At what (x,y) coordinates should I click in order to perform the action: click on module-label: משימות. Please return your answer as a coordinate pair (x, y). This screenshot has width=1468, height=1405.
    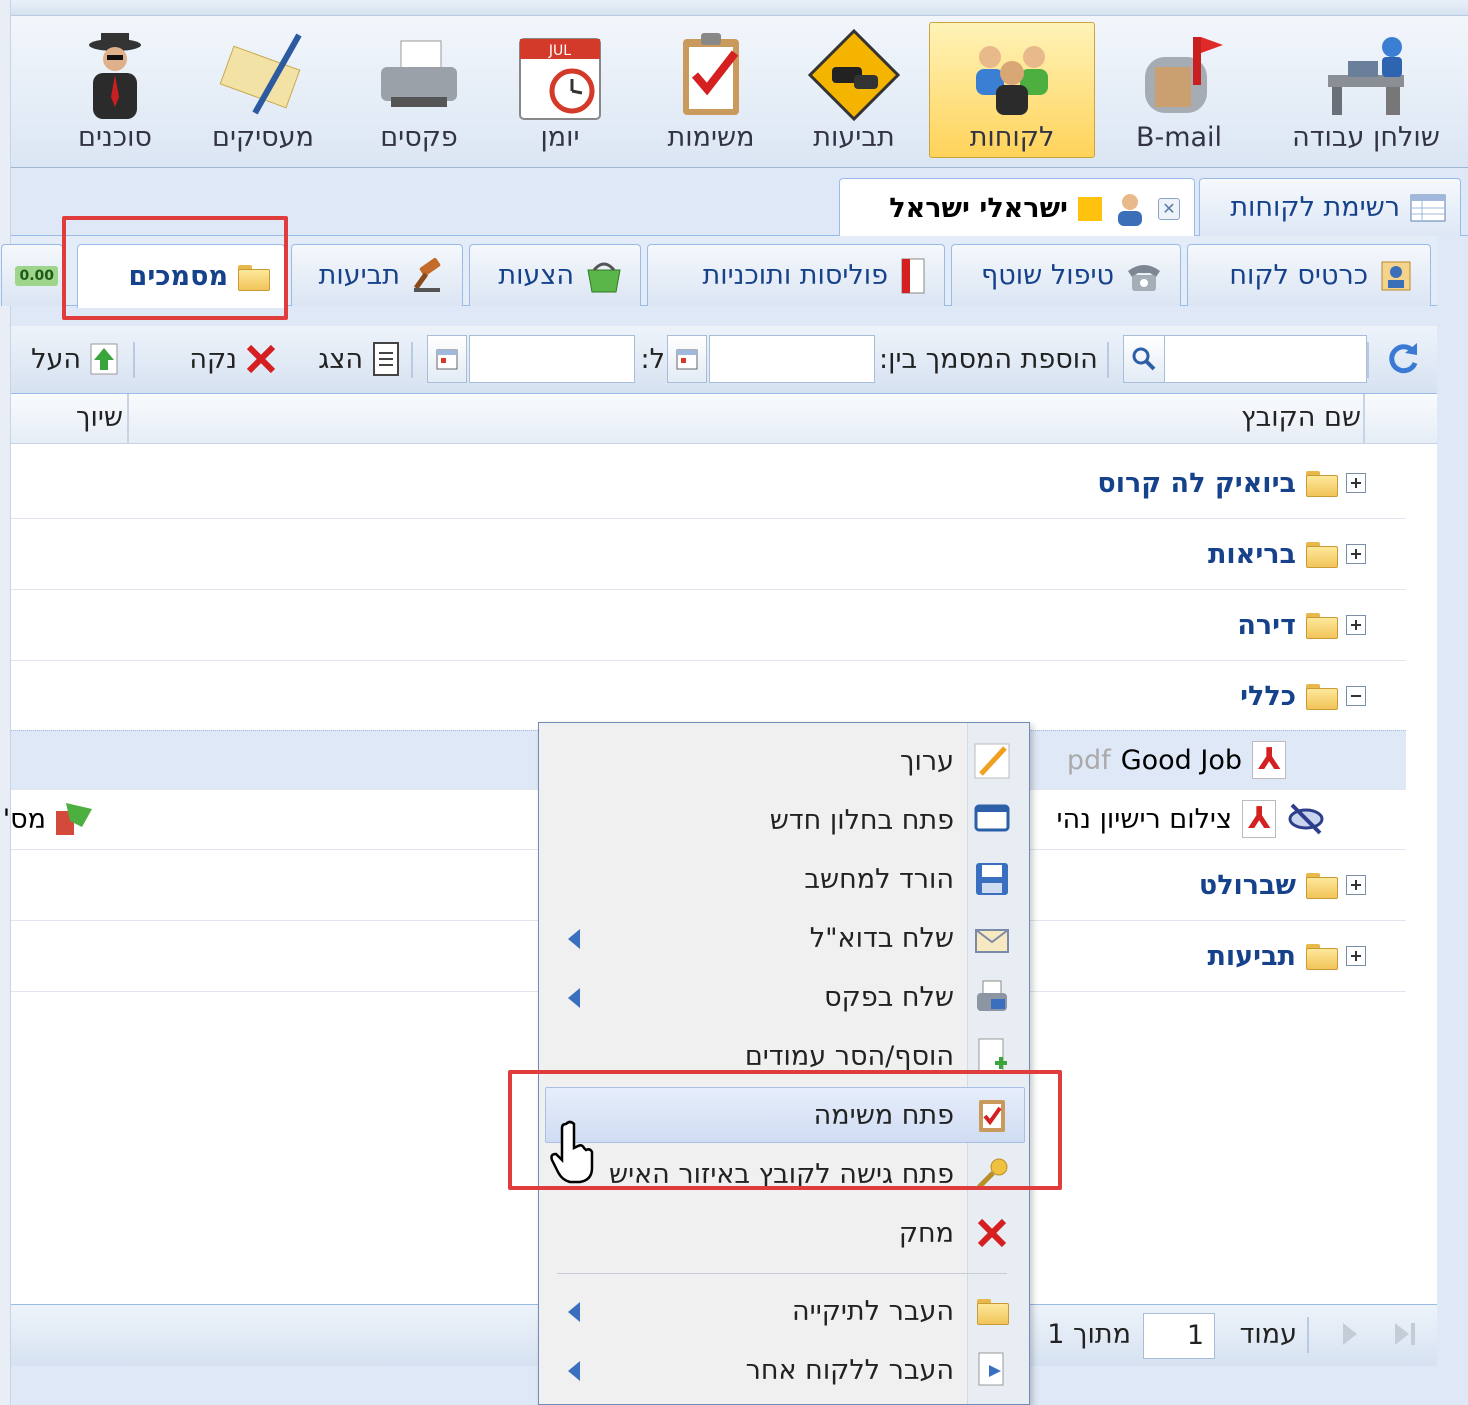
    Looking at the image, I should click on (711, 137).